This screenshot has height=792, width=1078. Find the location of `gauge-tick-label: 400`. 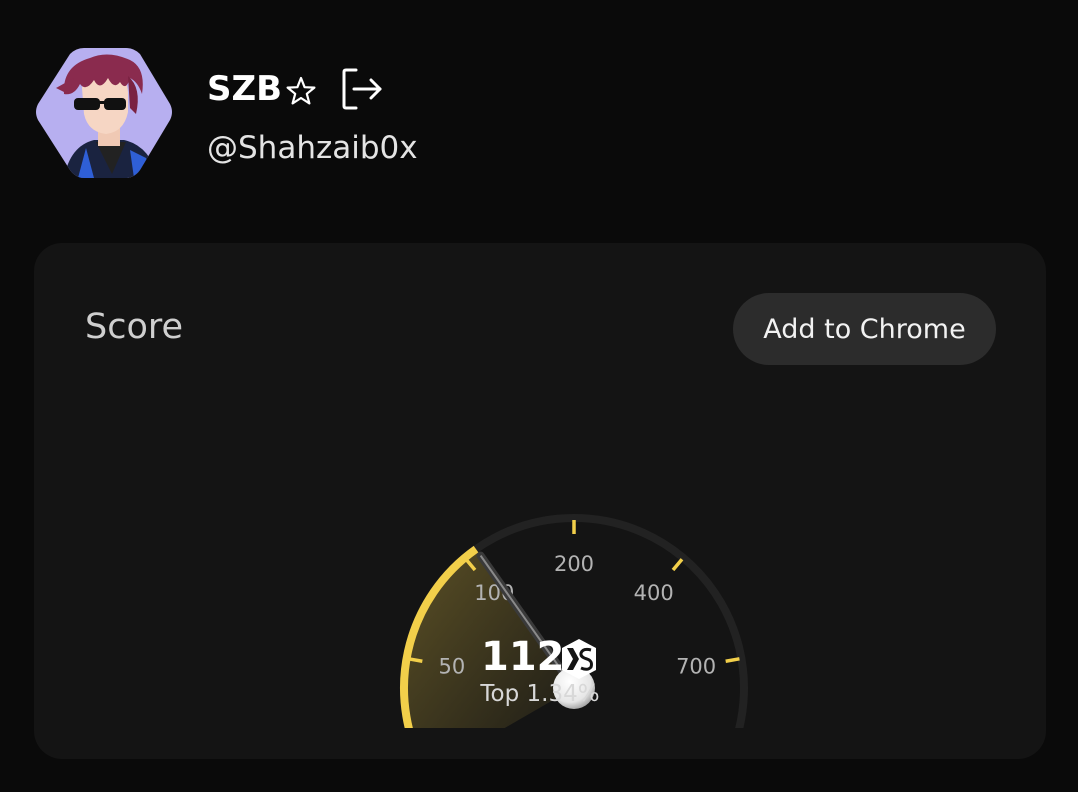

gauge-tick-label: 400 is located at coordinates (654, 593).